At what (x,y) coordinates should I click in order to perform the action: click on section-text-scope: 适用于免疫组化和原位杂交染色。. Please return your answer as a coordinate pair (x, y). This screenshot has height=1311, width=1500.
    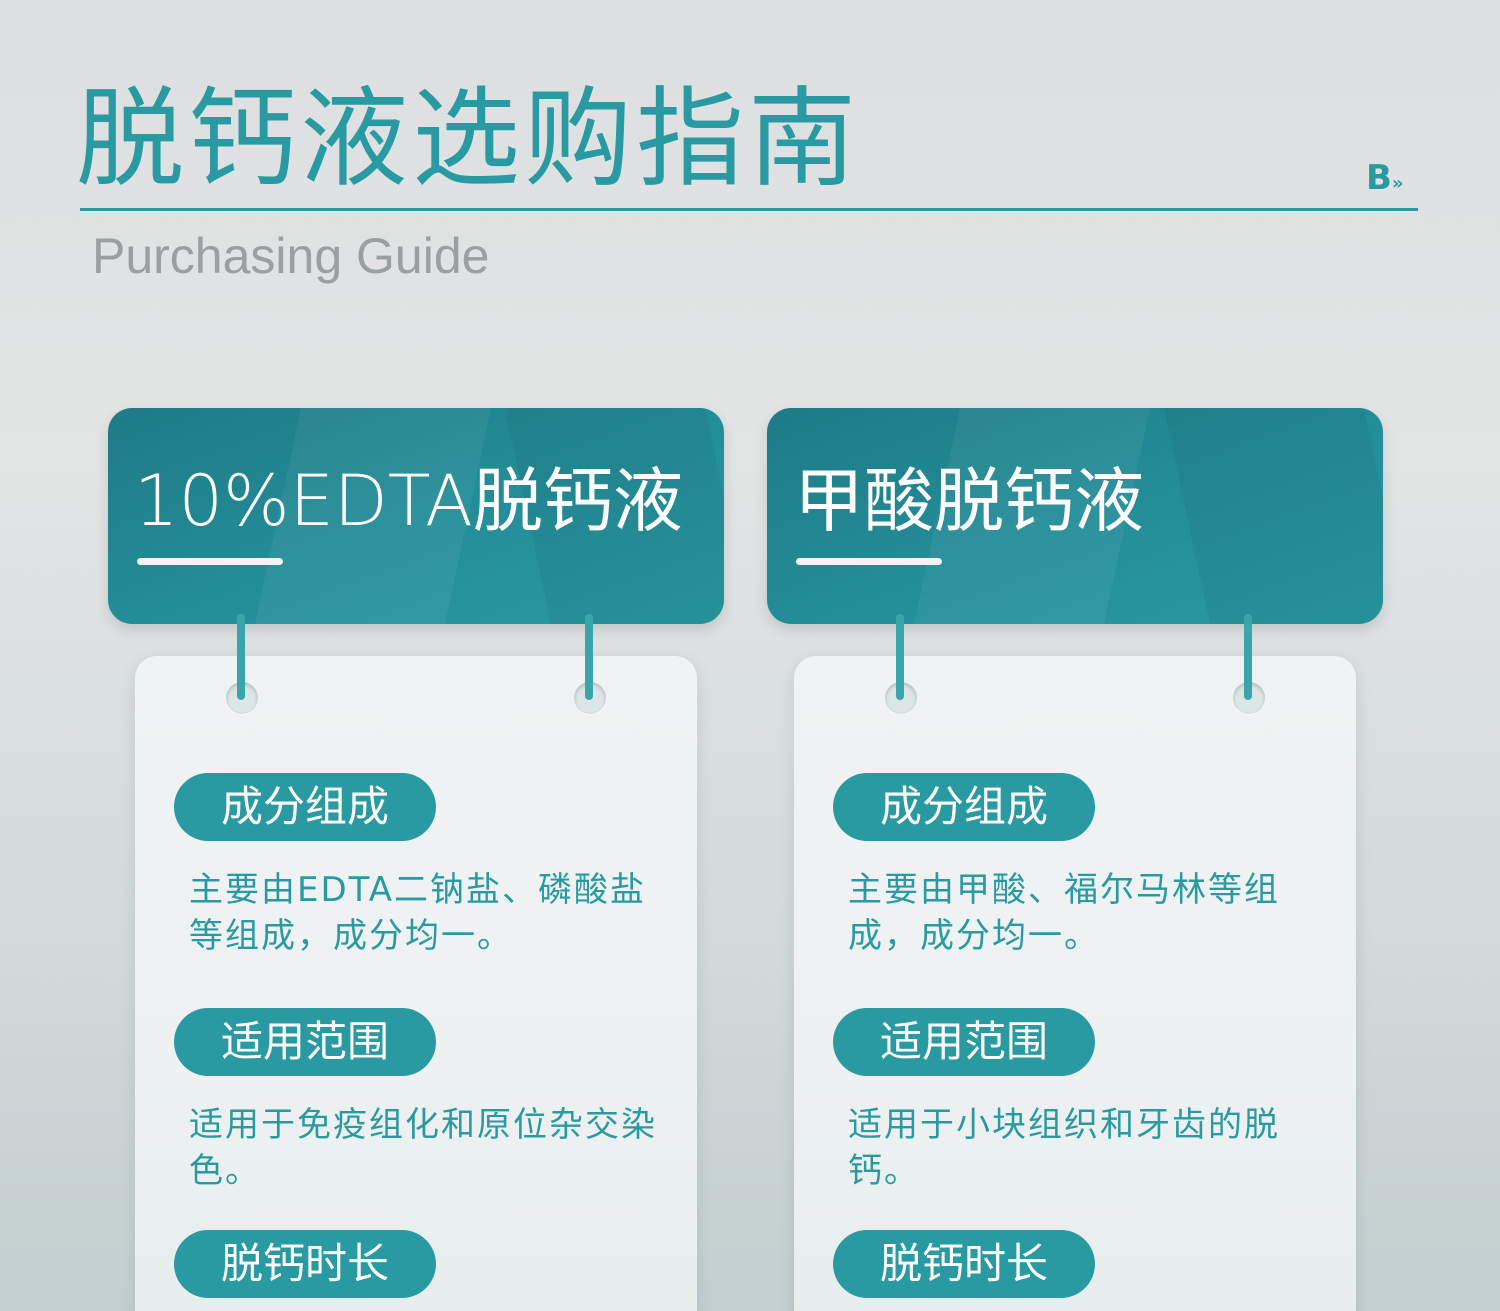
    Looking at the image, I should click on (423, 1148).